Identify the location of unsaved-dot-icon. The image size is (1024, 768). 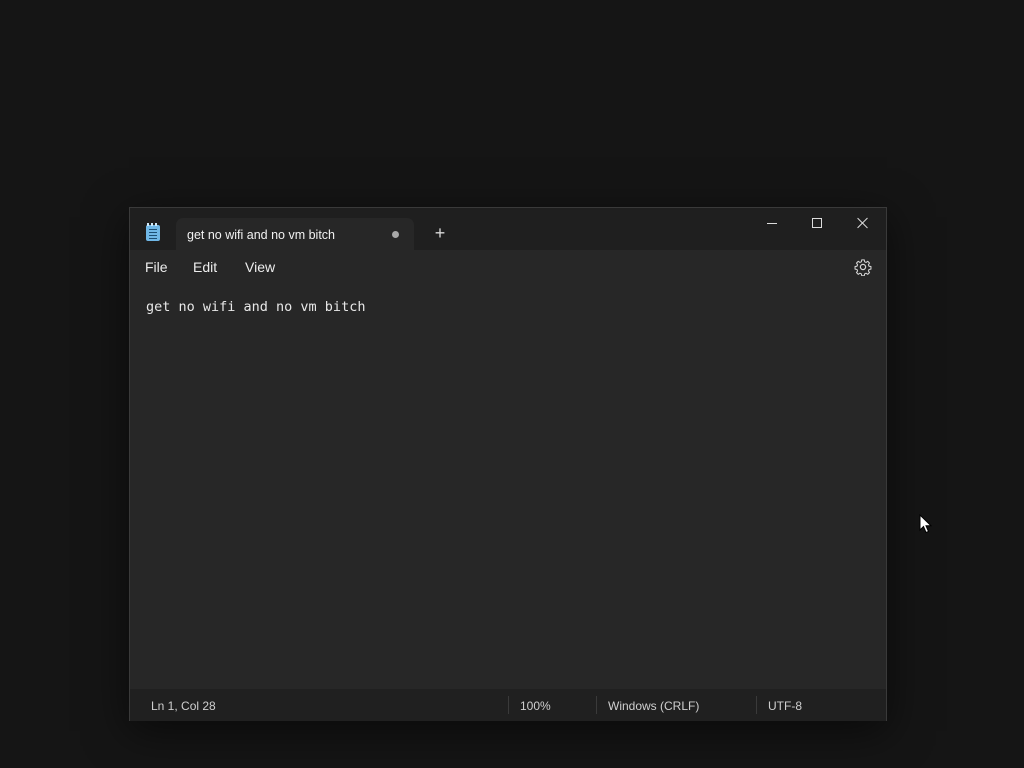
(395, 234).